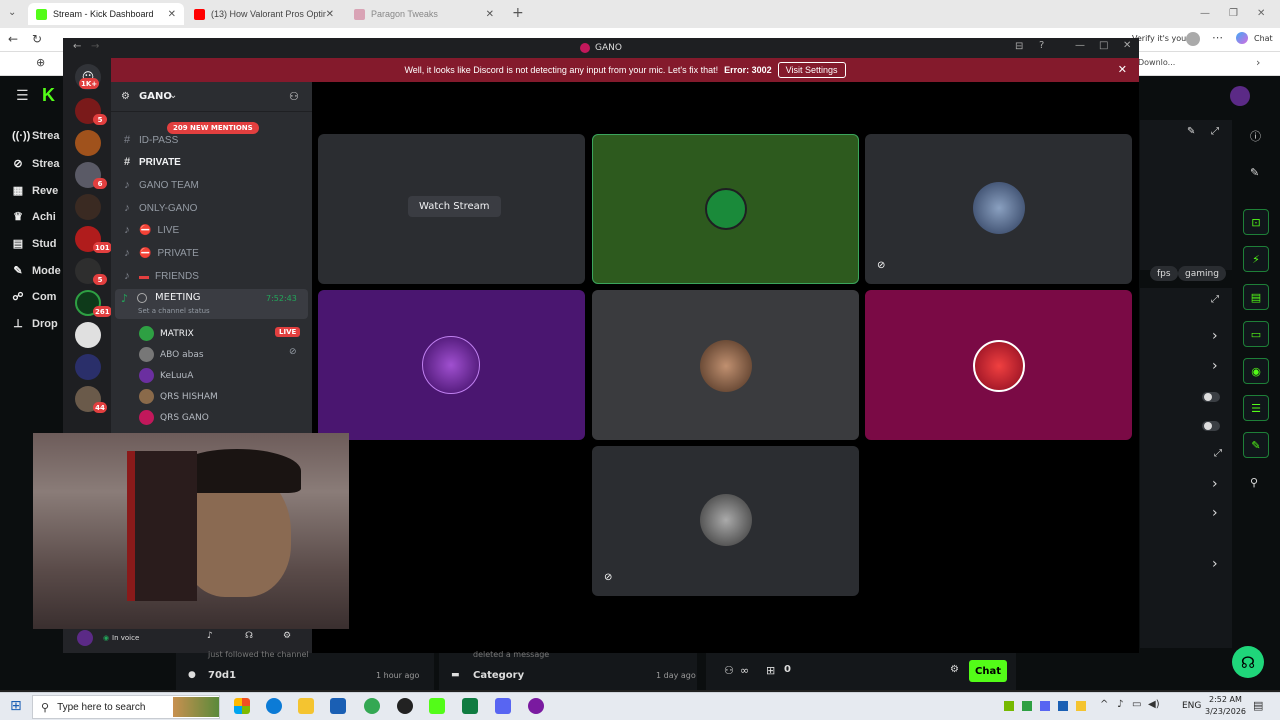 The image size is (1280, 720). Describe the element at coordinates (1225, 699) in the screenshot. I see `clock-time: 2:52 AM` at that location.